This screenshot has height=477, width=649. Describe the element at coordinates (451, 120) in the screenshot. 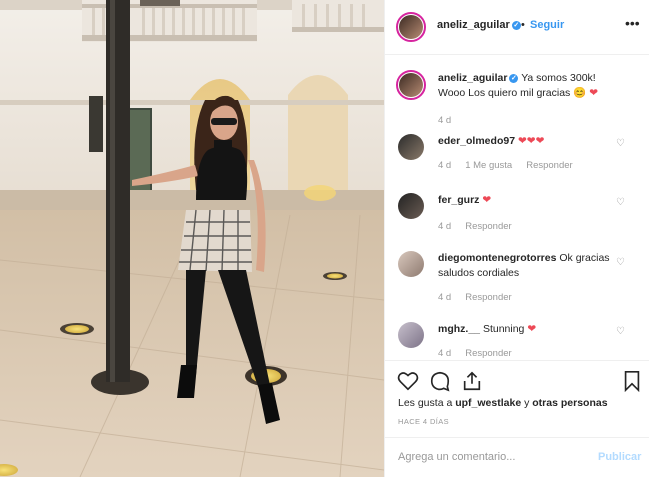

I see `caption-meta: 4 d` at that location.